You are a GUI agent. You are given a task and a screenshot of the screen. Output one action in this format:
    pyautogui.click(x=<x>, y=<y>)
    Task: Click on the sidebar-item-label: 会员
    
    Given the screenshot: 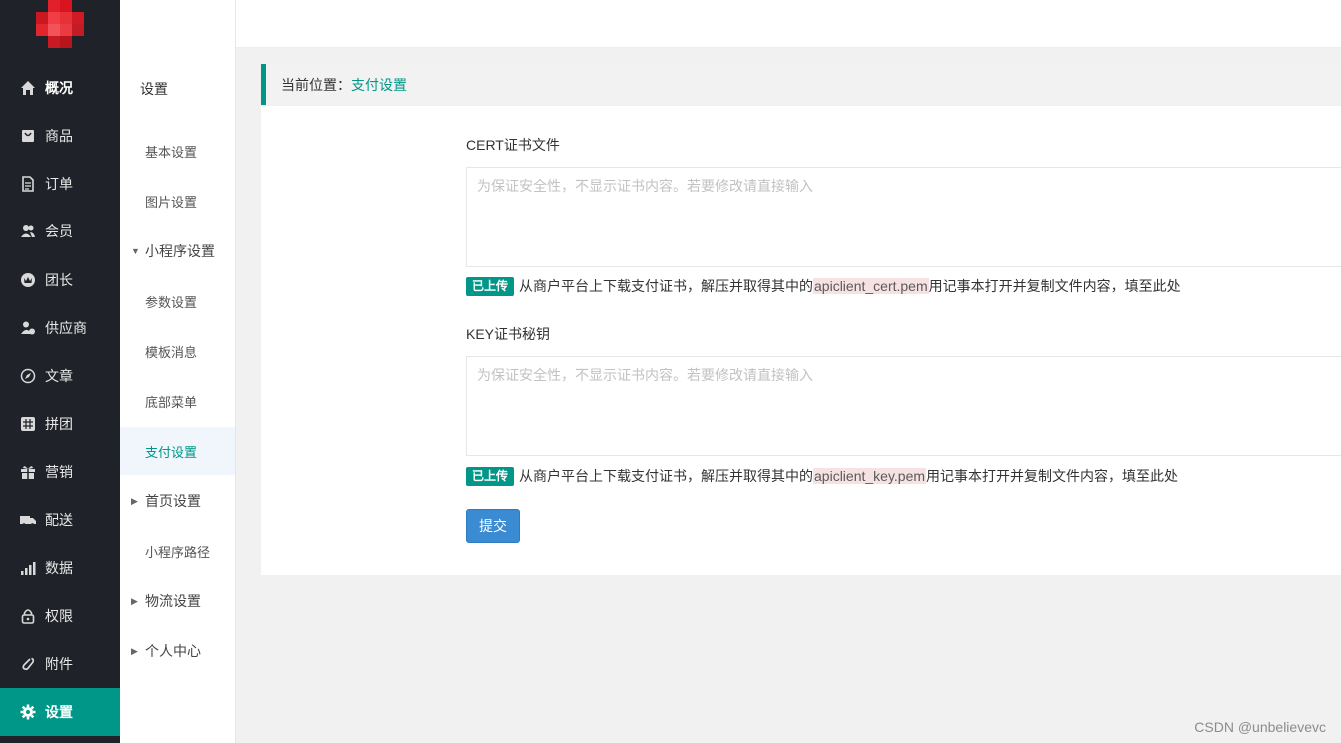 What is the action you would take?
    pyautogui.click(x=59, y=231)
    